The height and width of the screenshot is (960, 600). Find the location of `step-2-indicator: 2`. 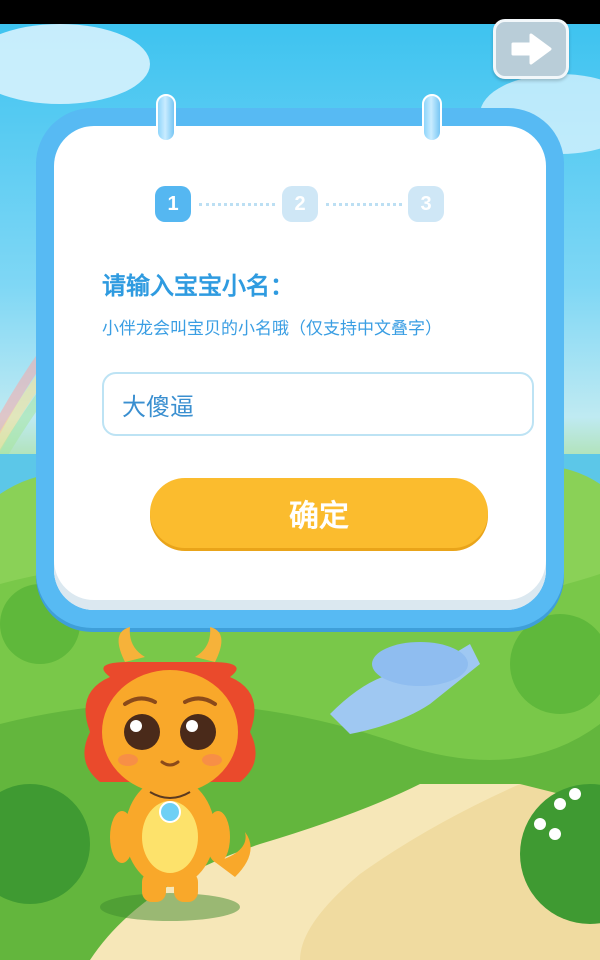

step-2-indicator: 2 is located at coordinates (300, 204).